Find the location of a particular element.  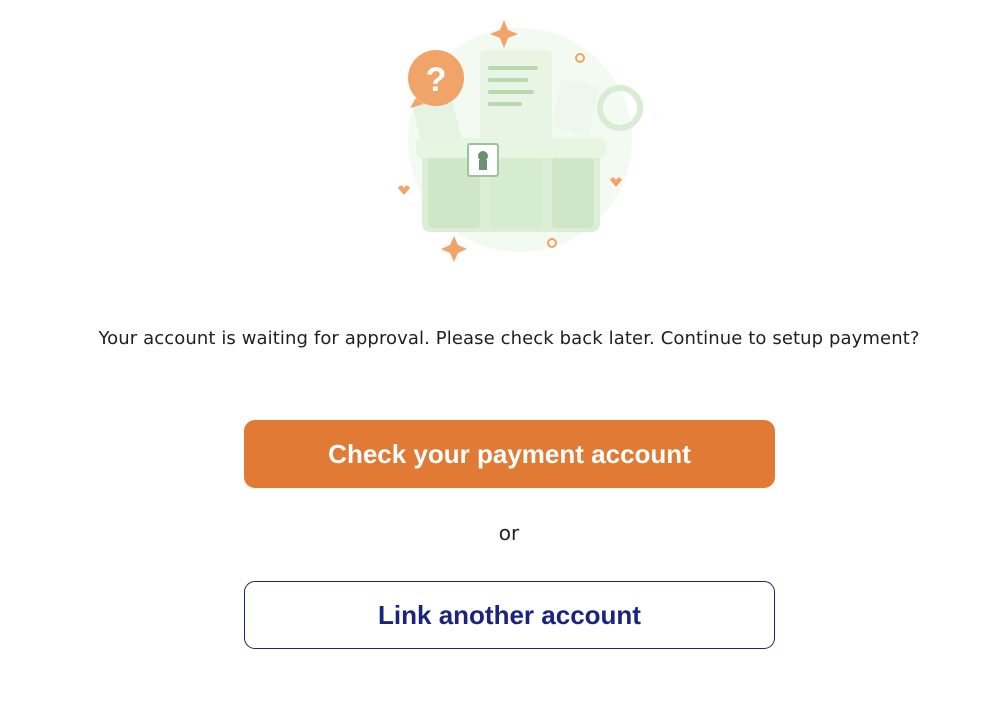

or-separator: or is located at coordinates (509, 533).